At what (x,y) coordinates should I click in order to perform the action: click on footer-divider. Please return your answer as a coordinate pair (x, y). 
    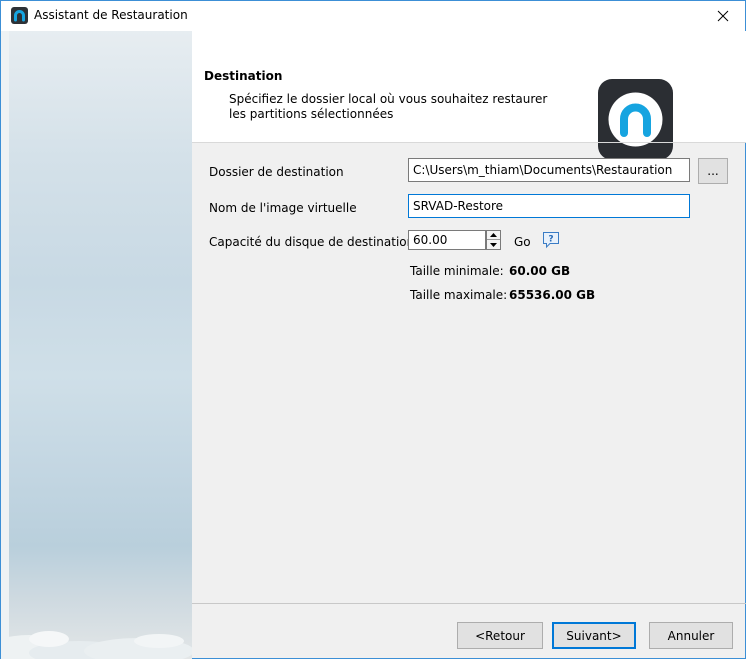
    Looking at the image, I should click on (469, 603).